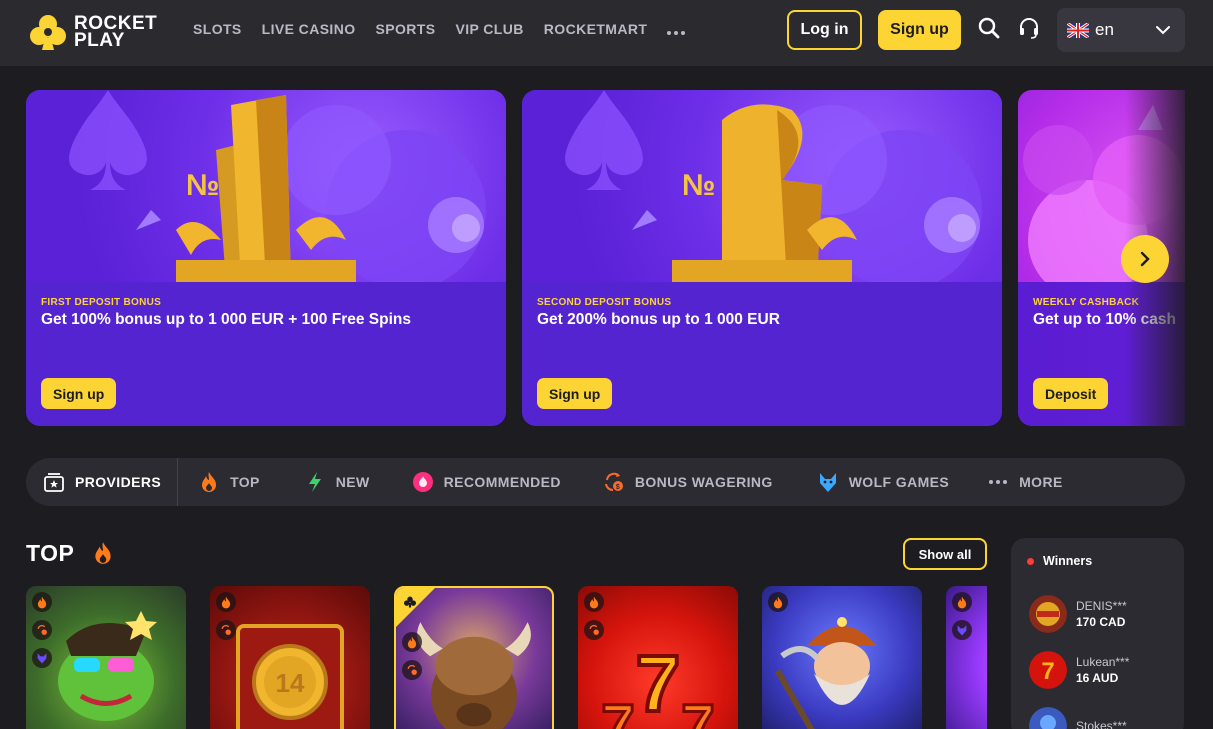  Describe the element at coordinates (1029, 28) in the screenshot. I see `support-headset-icon` at that location.